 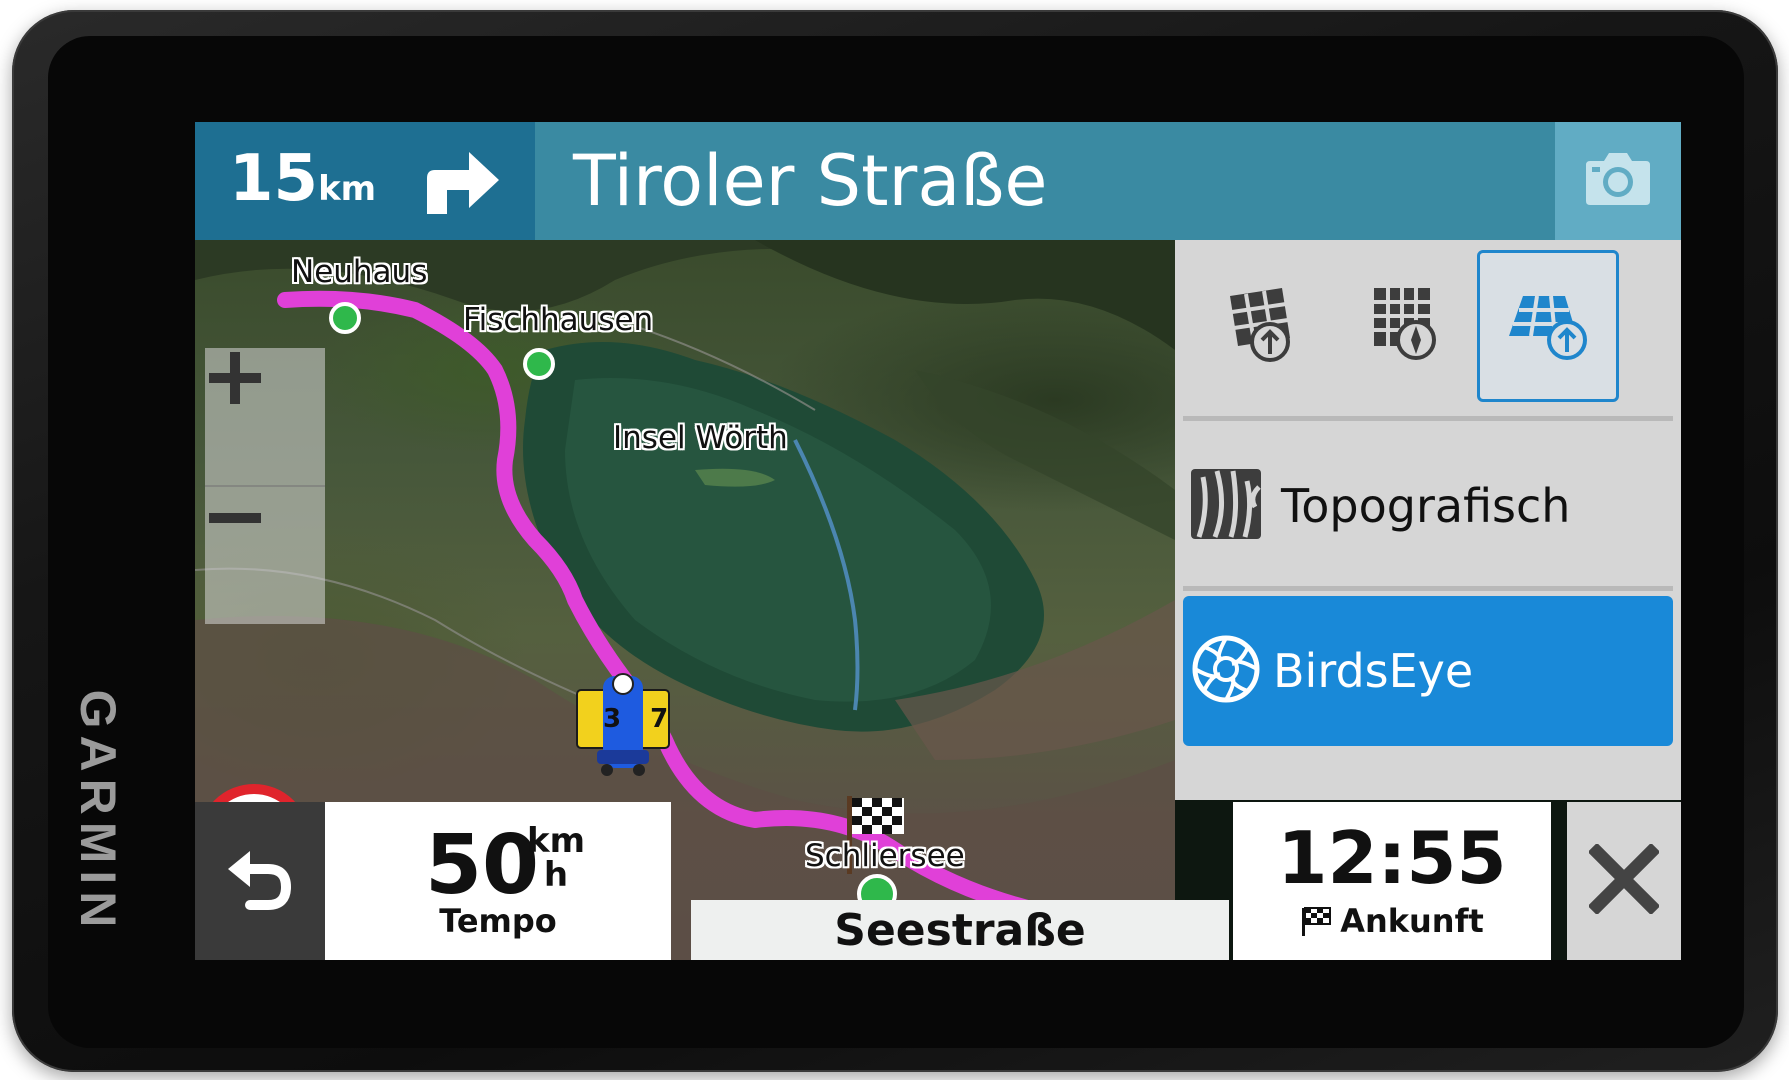 I want to click on next-turn-distance: 15km, so click(x=365, y=181).